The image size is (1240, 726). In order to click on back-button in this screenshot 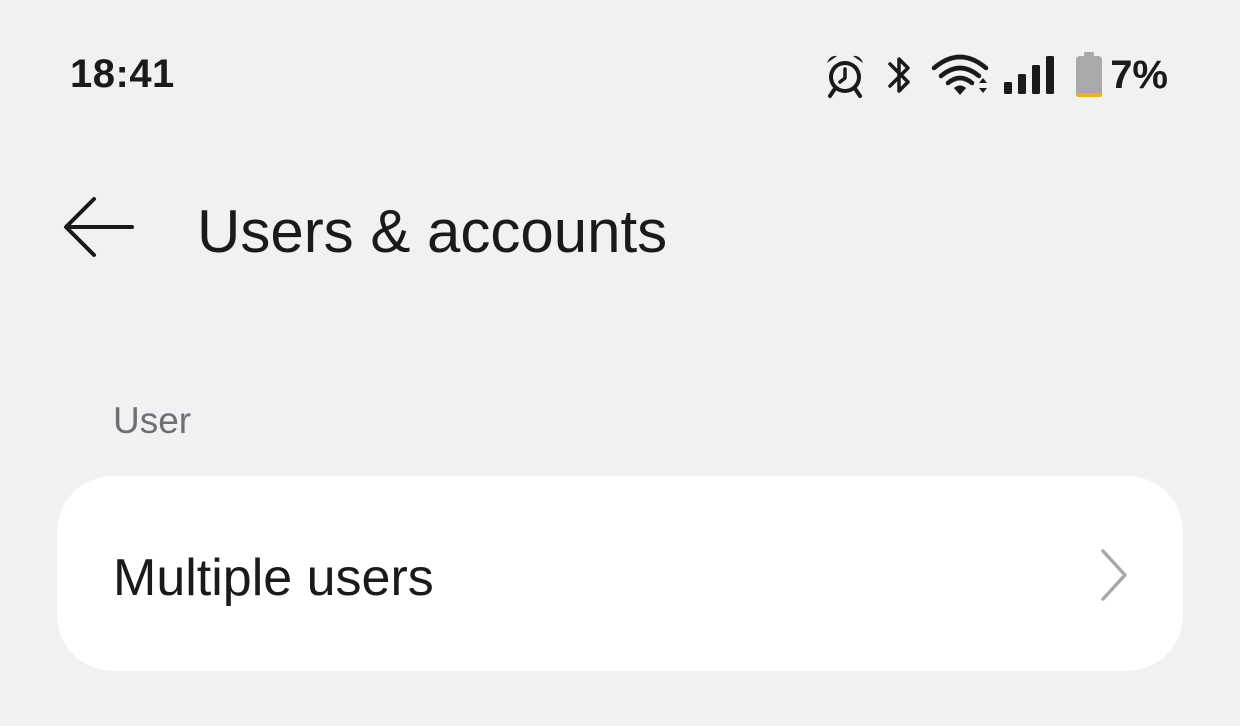, I will do `click(98, 229)`.